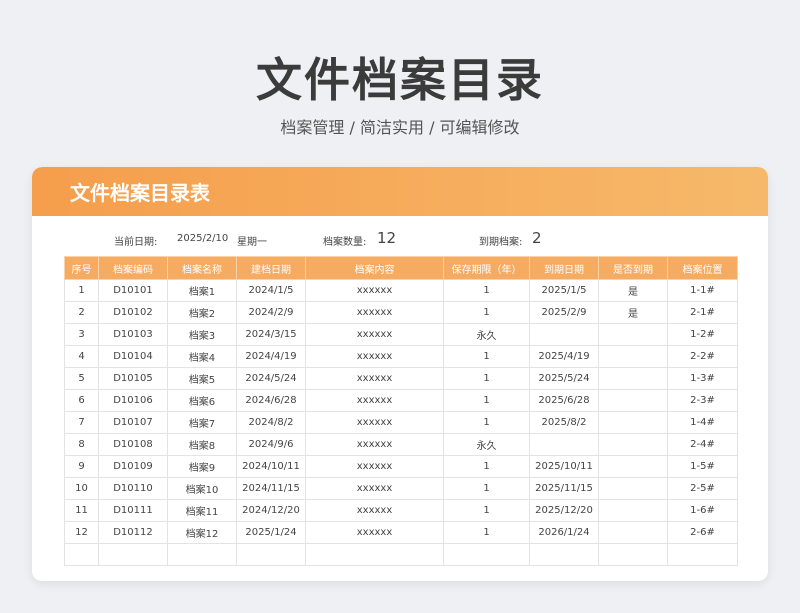  What do you see at coordinates (133, 444) in the screenshot?
I see `cell-code: D10108` at bounding box center [133, 444].